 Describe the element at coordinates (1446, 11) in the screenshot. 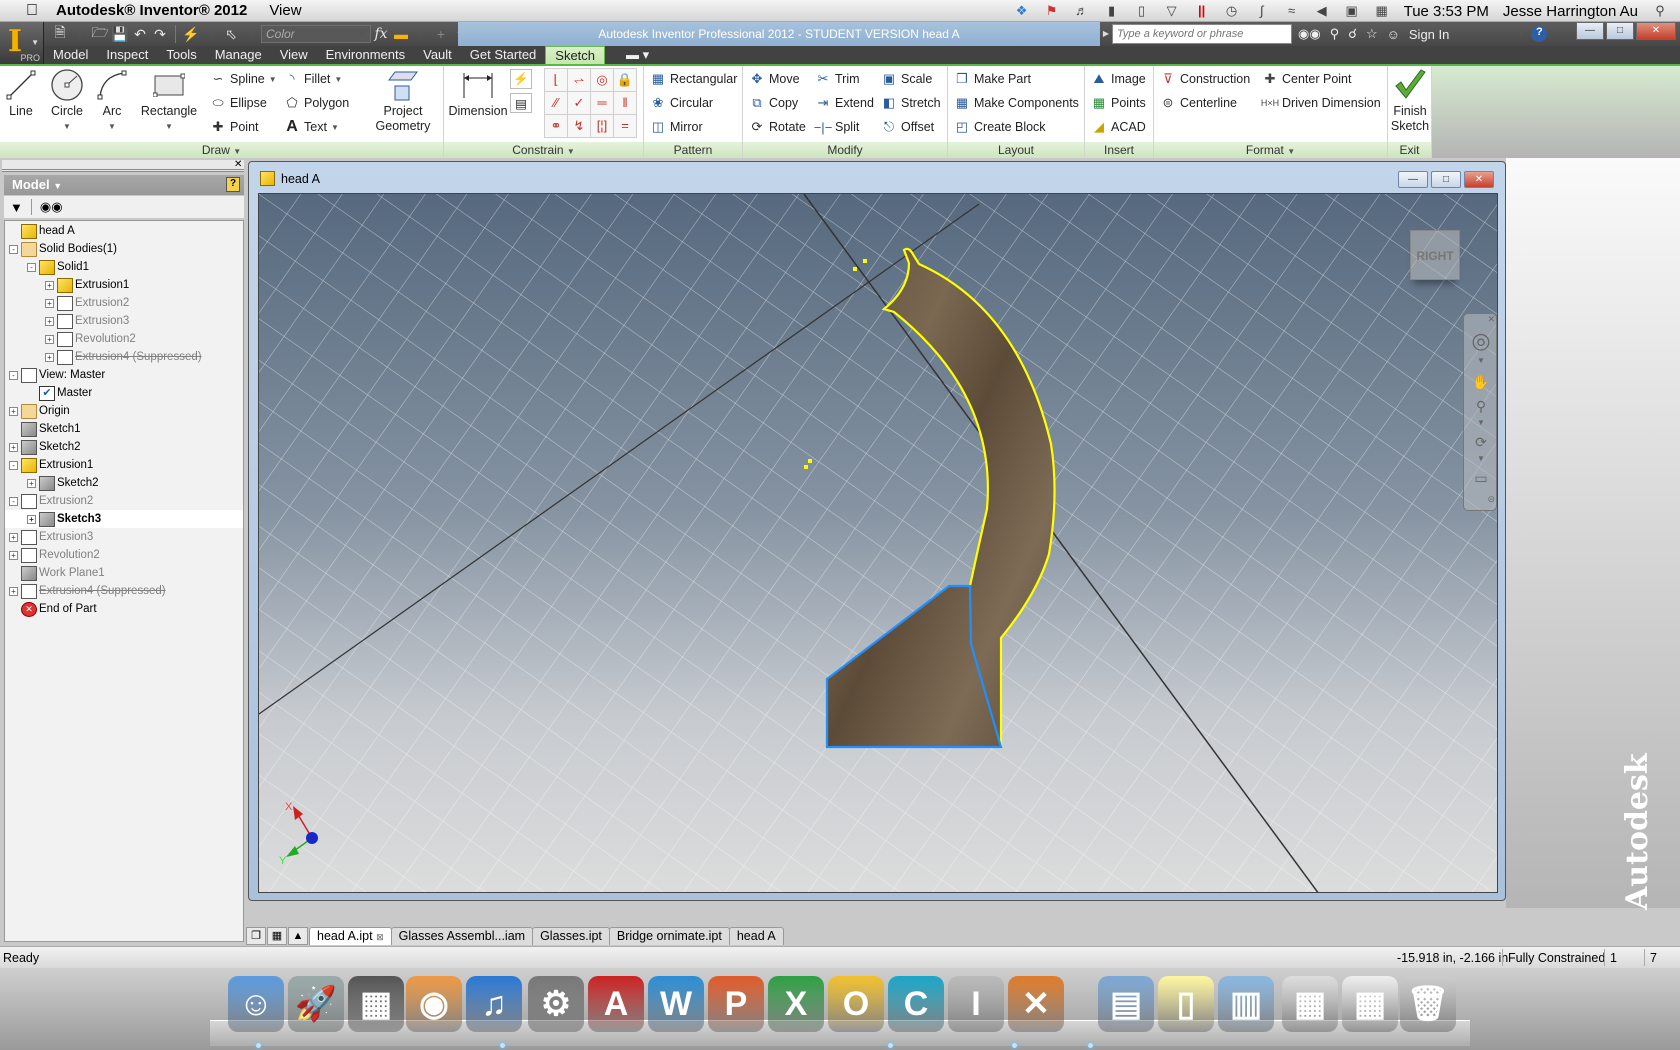

I see `clock: Tue 3:53 PM` at that location.